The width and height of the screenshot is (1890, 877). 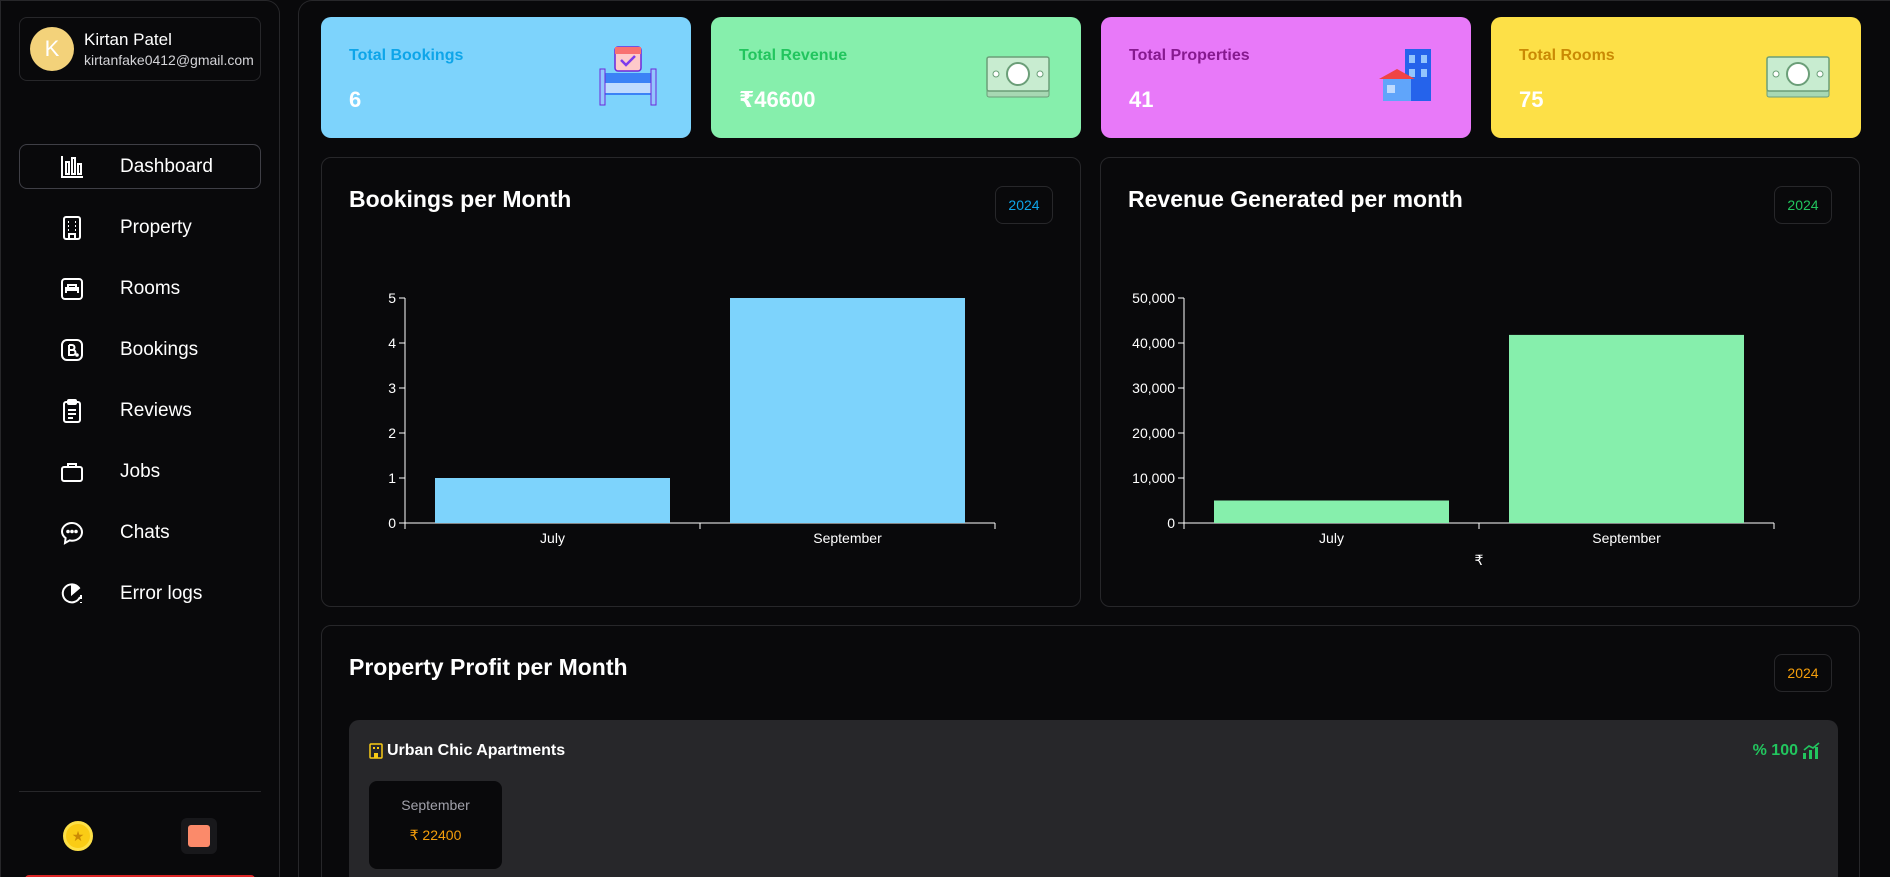 What do you see at coordinates (169, 60) in the screenshot?
I see `user-email: kirtanfake0412@gmail.com` at bounding box center [169, 60].